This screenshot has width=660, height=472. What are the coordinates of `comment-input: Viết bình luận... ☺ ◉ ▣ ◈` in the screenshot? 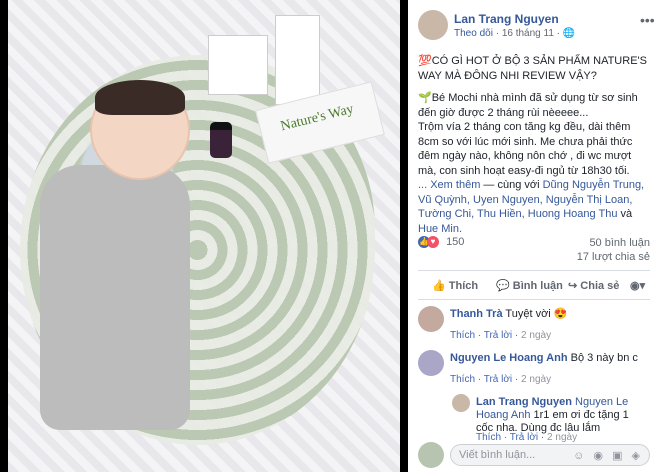 It's located at (550, 455).